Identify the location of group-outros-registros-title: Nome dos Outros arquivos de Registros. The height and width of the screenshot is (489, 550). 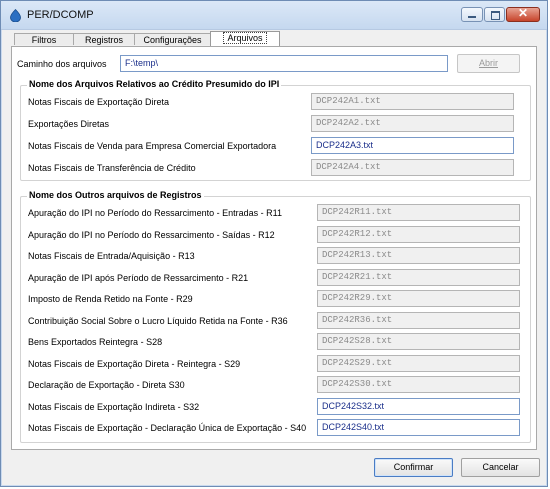
(115, 195).